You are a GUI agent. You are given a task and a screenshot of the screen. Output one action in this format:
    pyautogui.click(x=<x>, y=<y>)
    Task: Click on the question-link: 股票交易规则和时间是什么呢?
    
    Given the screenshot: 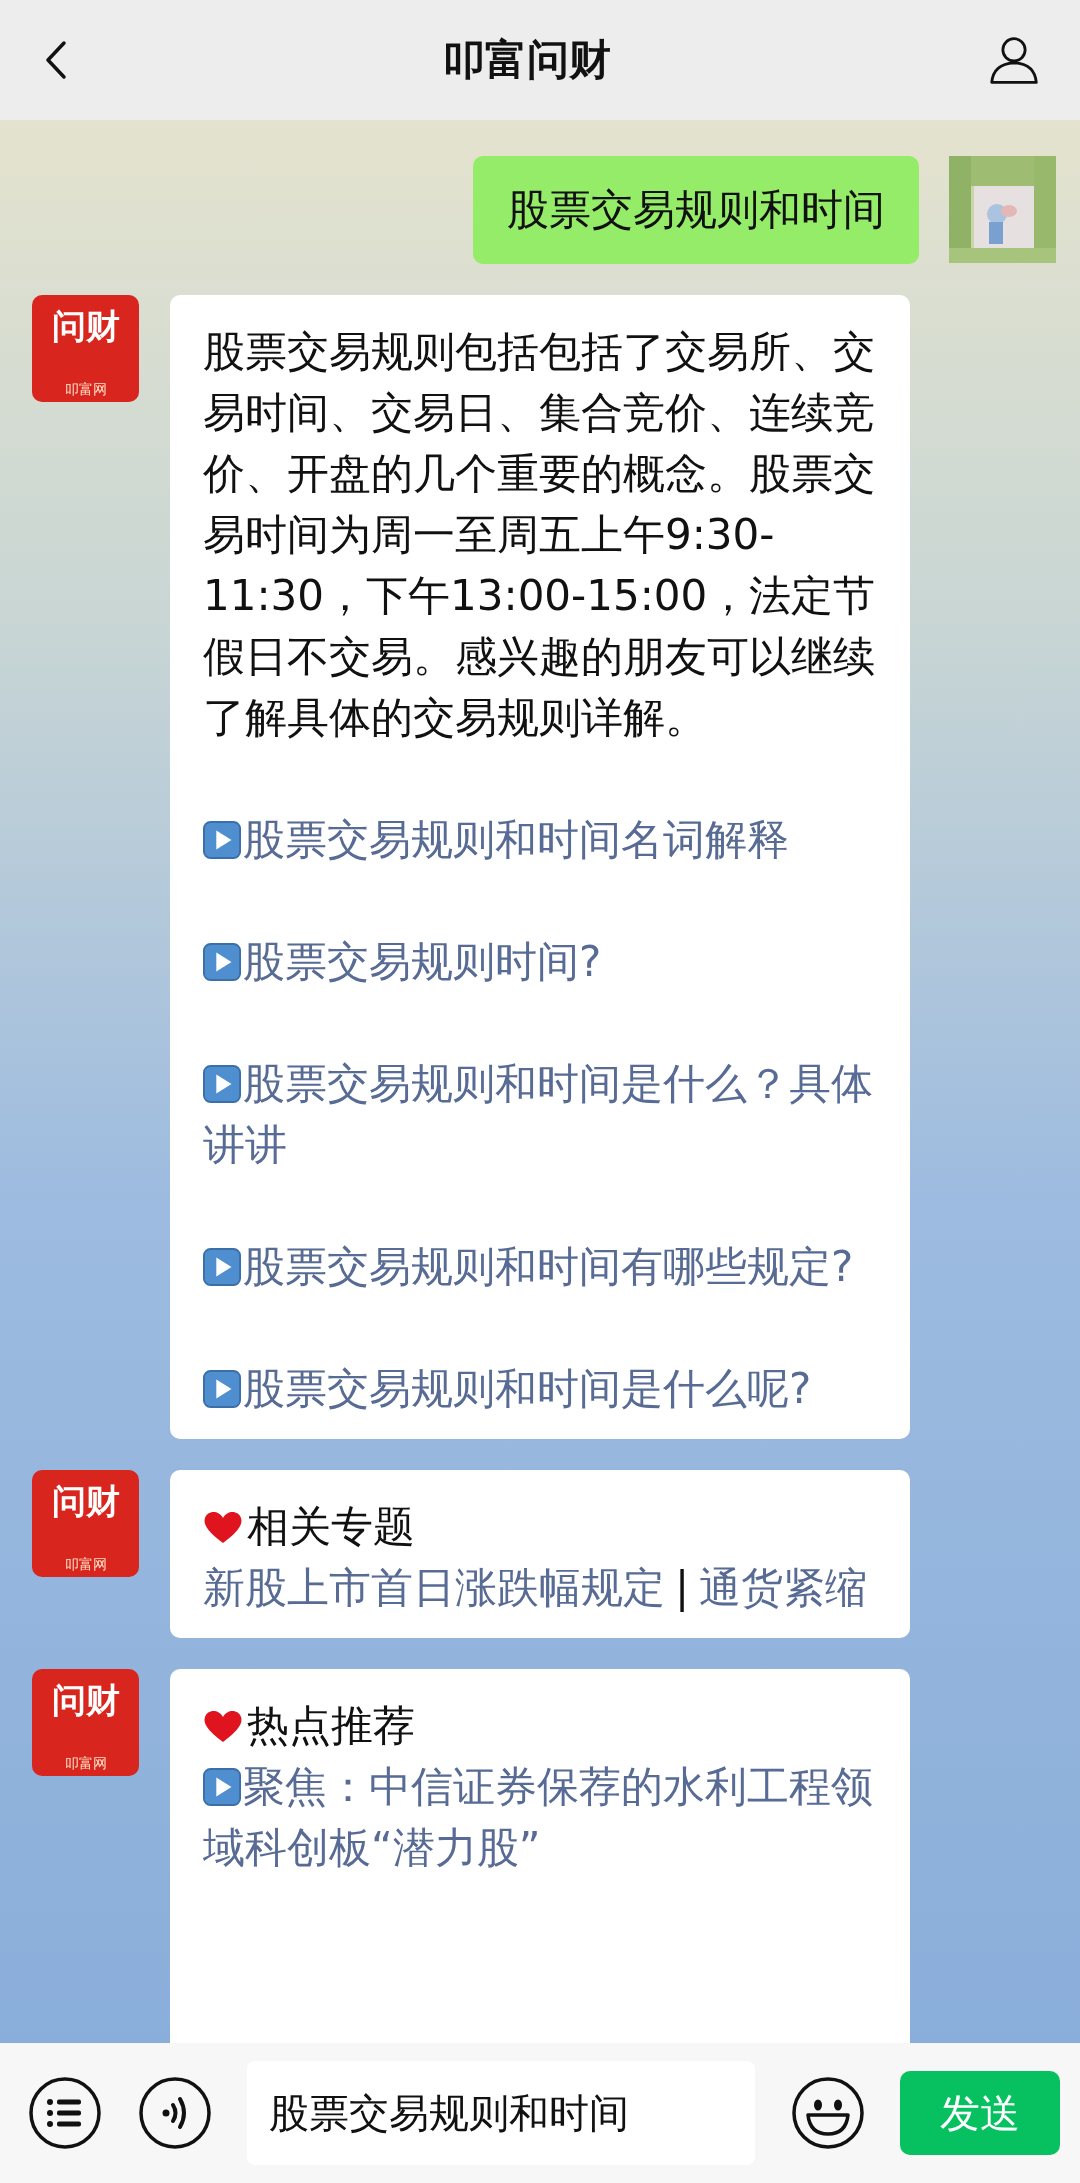 What is the action you would take?
    pyautogui.click(x=541, y=1388)
    